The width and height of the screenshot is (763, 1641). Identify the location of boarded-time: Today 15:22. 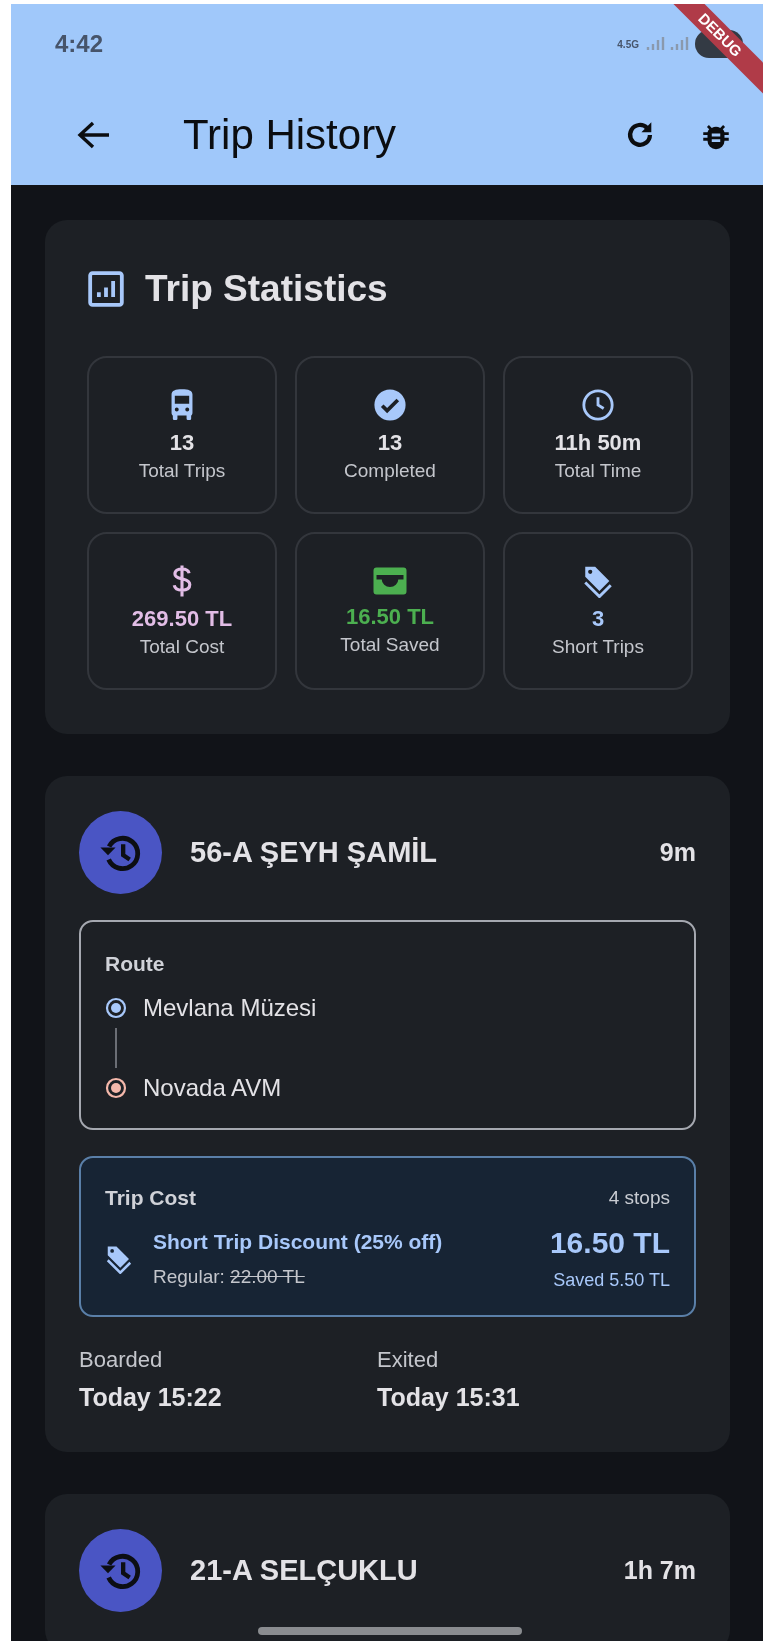
(151, 1397).